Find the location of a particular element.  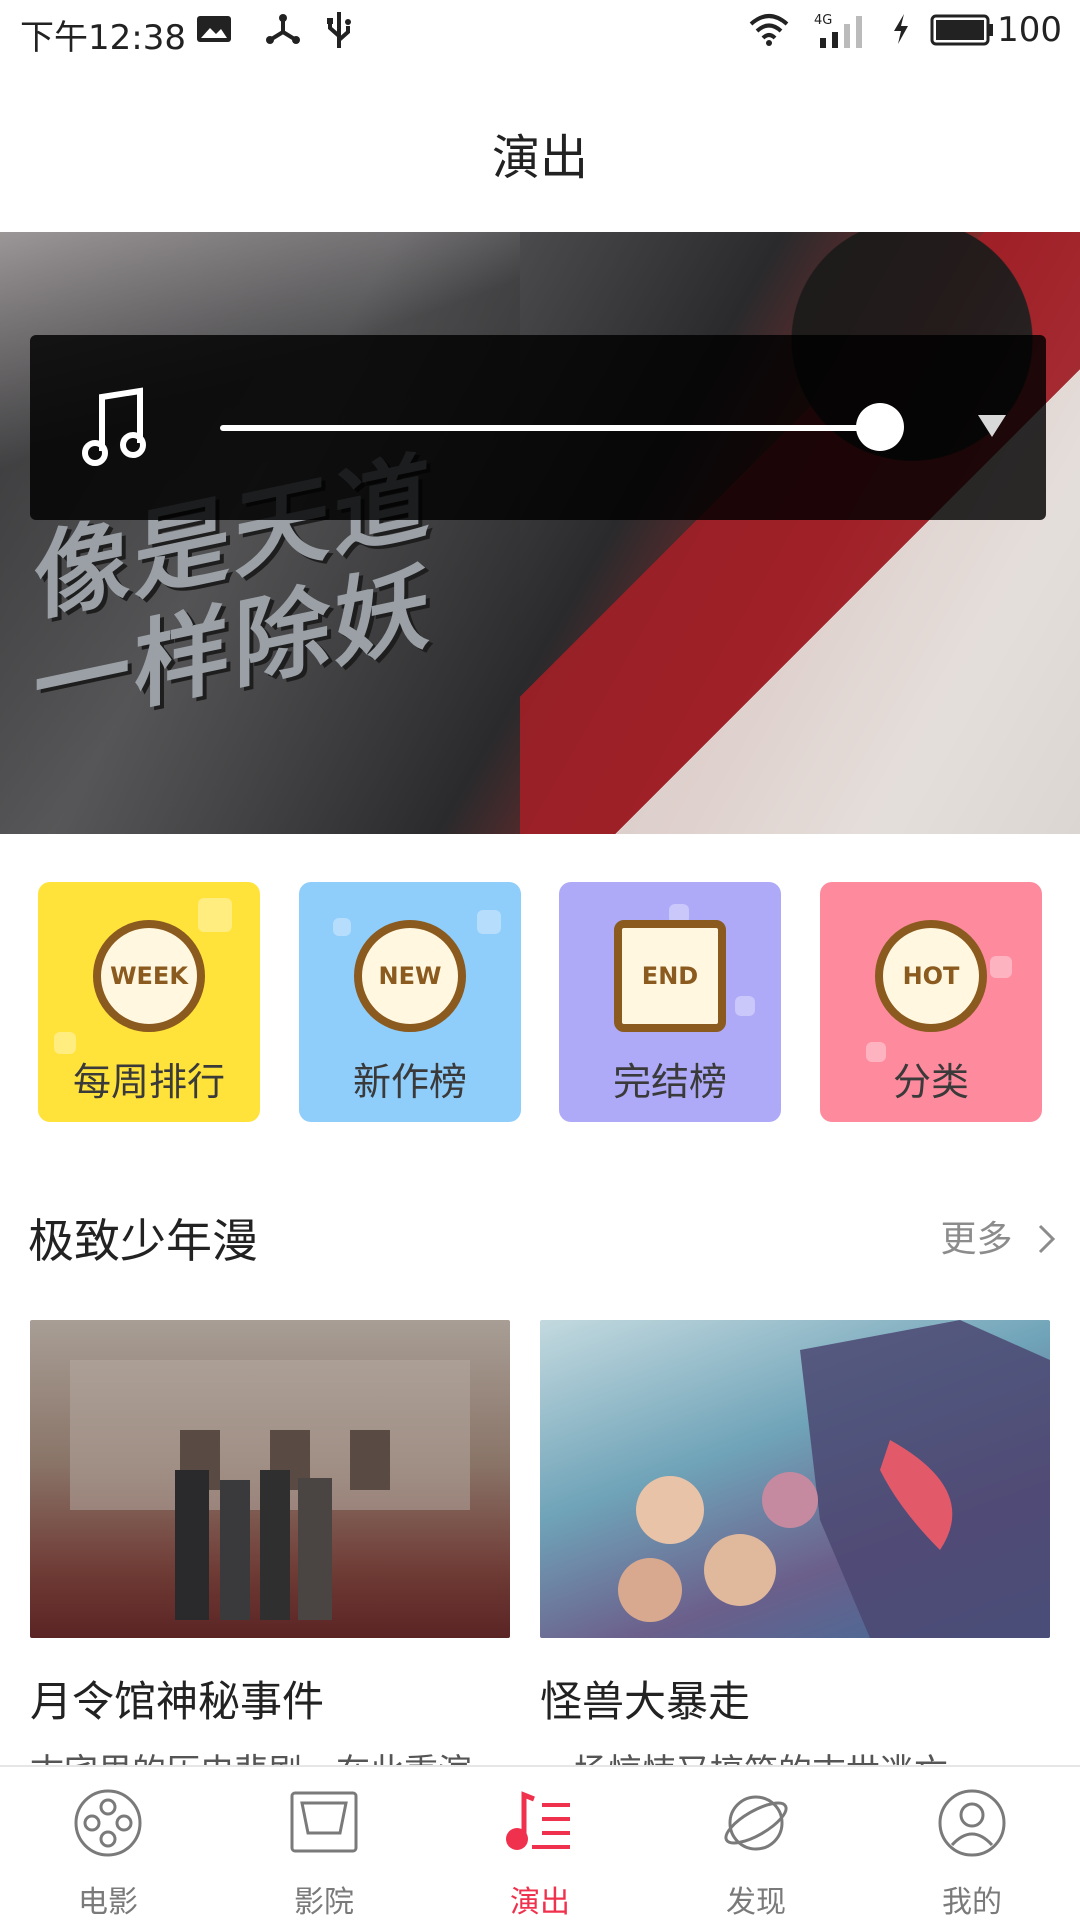

nav-item-movies: 电影 is located at coordinates (108, 1843).